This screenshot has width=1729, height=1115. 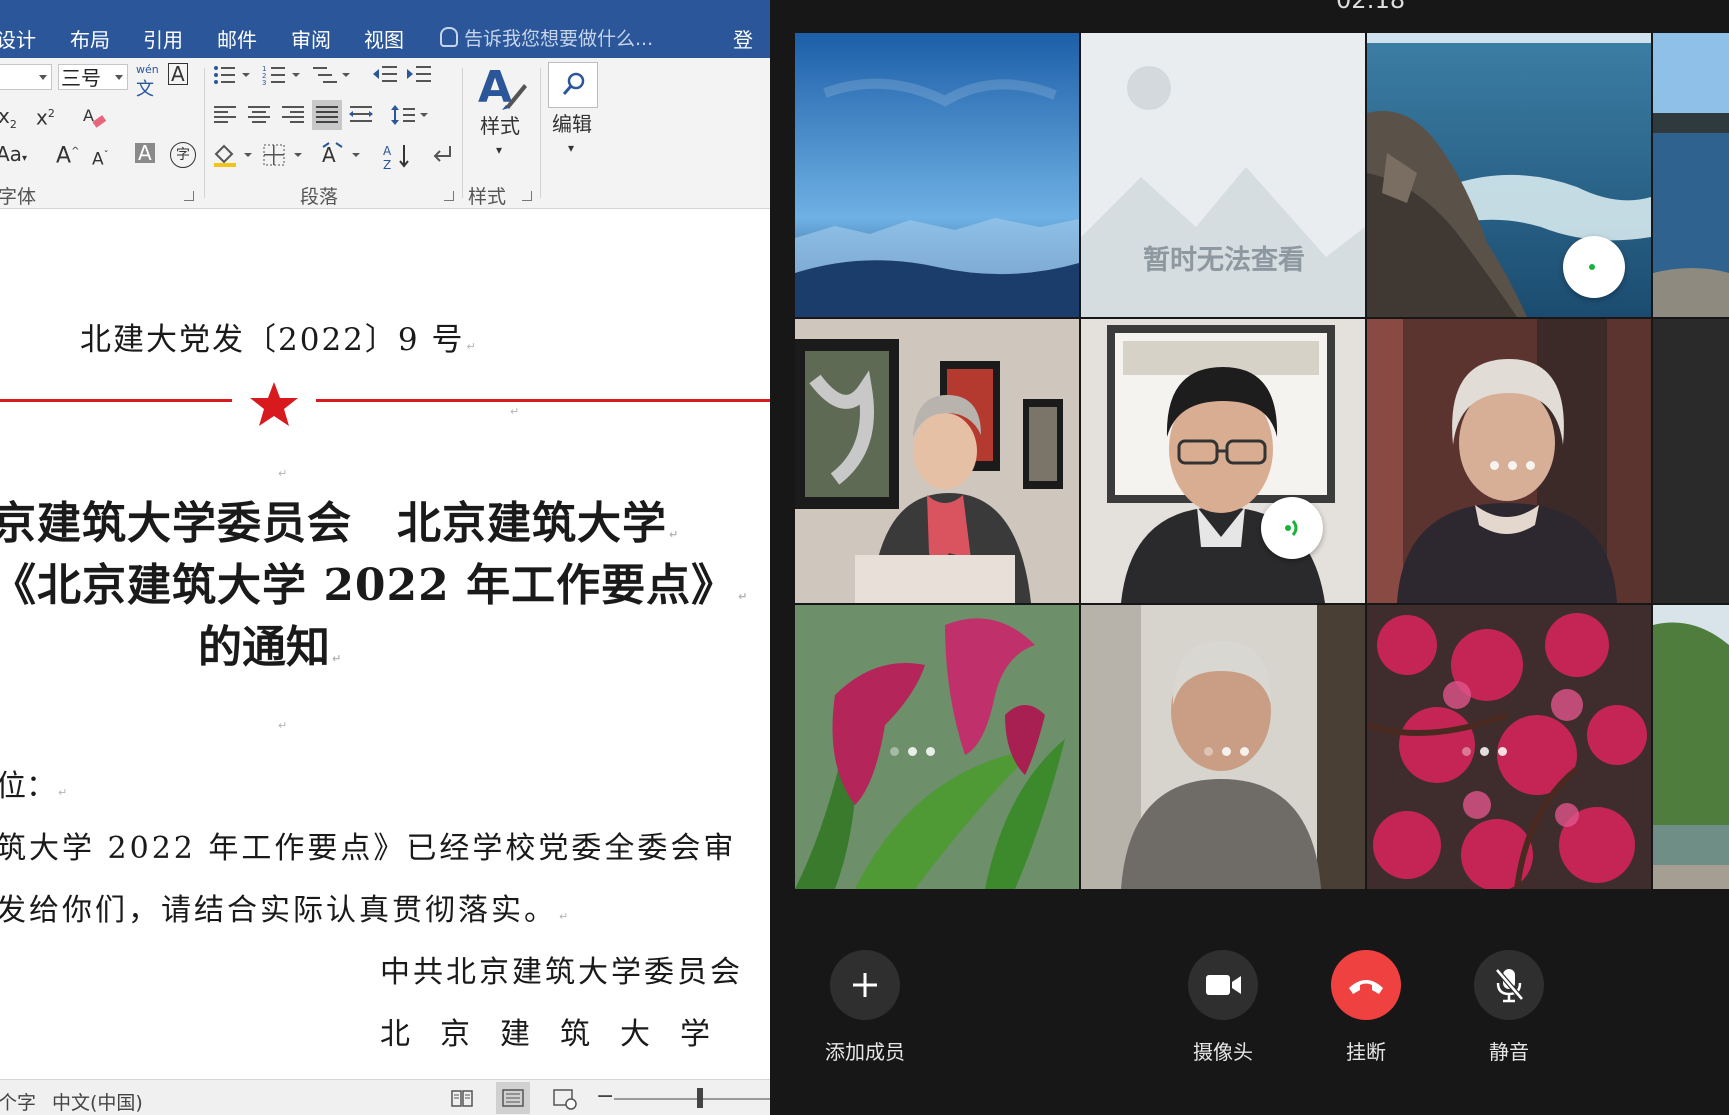 What do you see at coordinates (147, 69) in the screenshot?
I see `pinyin-top: wén` at bounding box center [147, 69].